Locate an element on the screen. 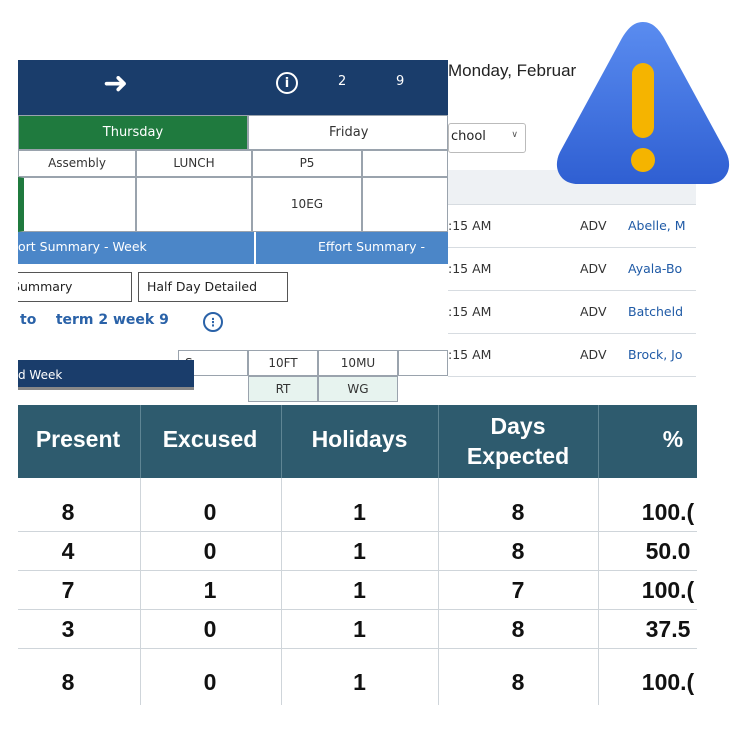 Image resolution: width=739 pixels, height=730 pixels. cell-present: 3 is located at coordinates (68, 629).